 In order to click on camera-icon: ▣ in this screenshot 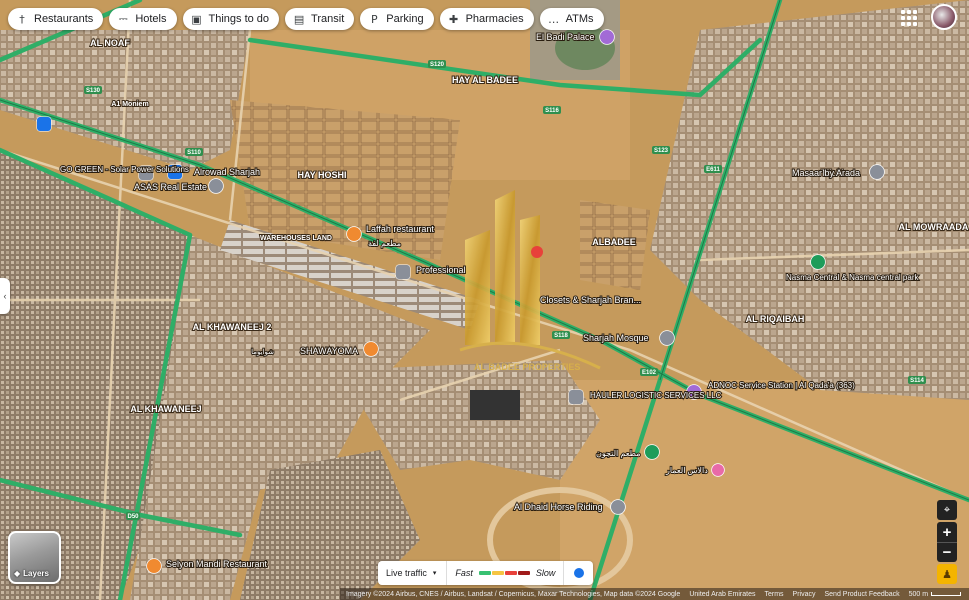, I will do `click(196, 19)`.